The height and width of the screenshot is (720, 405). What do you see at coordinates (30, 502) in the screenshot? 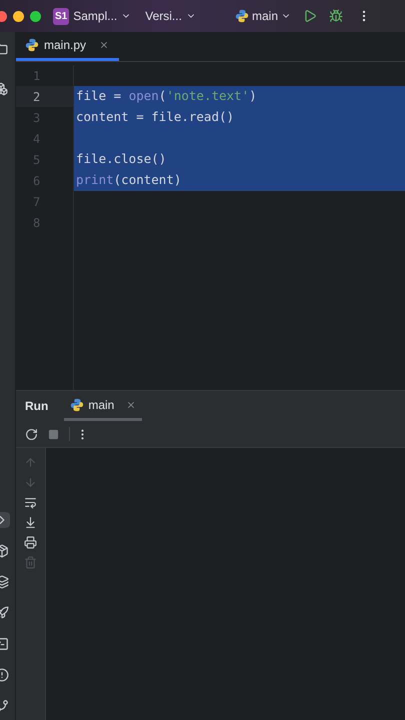
I see `wrap-text-icon` at bounding box center [30, 502].